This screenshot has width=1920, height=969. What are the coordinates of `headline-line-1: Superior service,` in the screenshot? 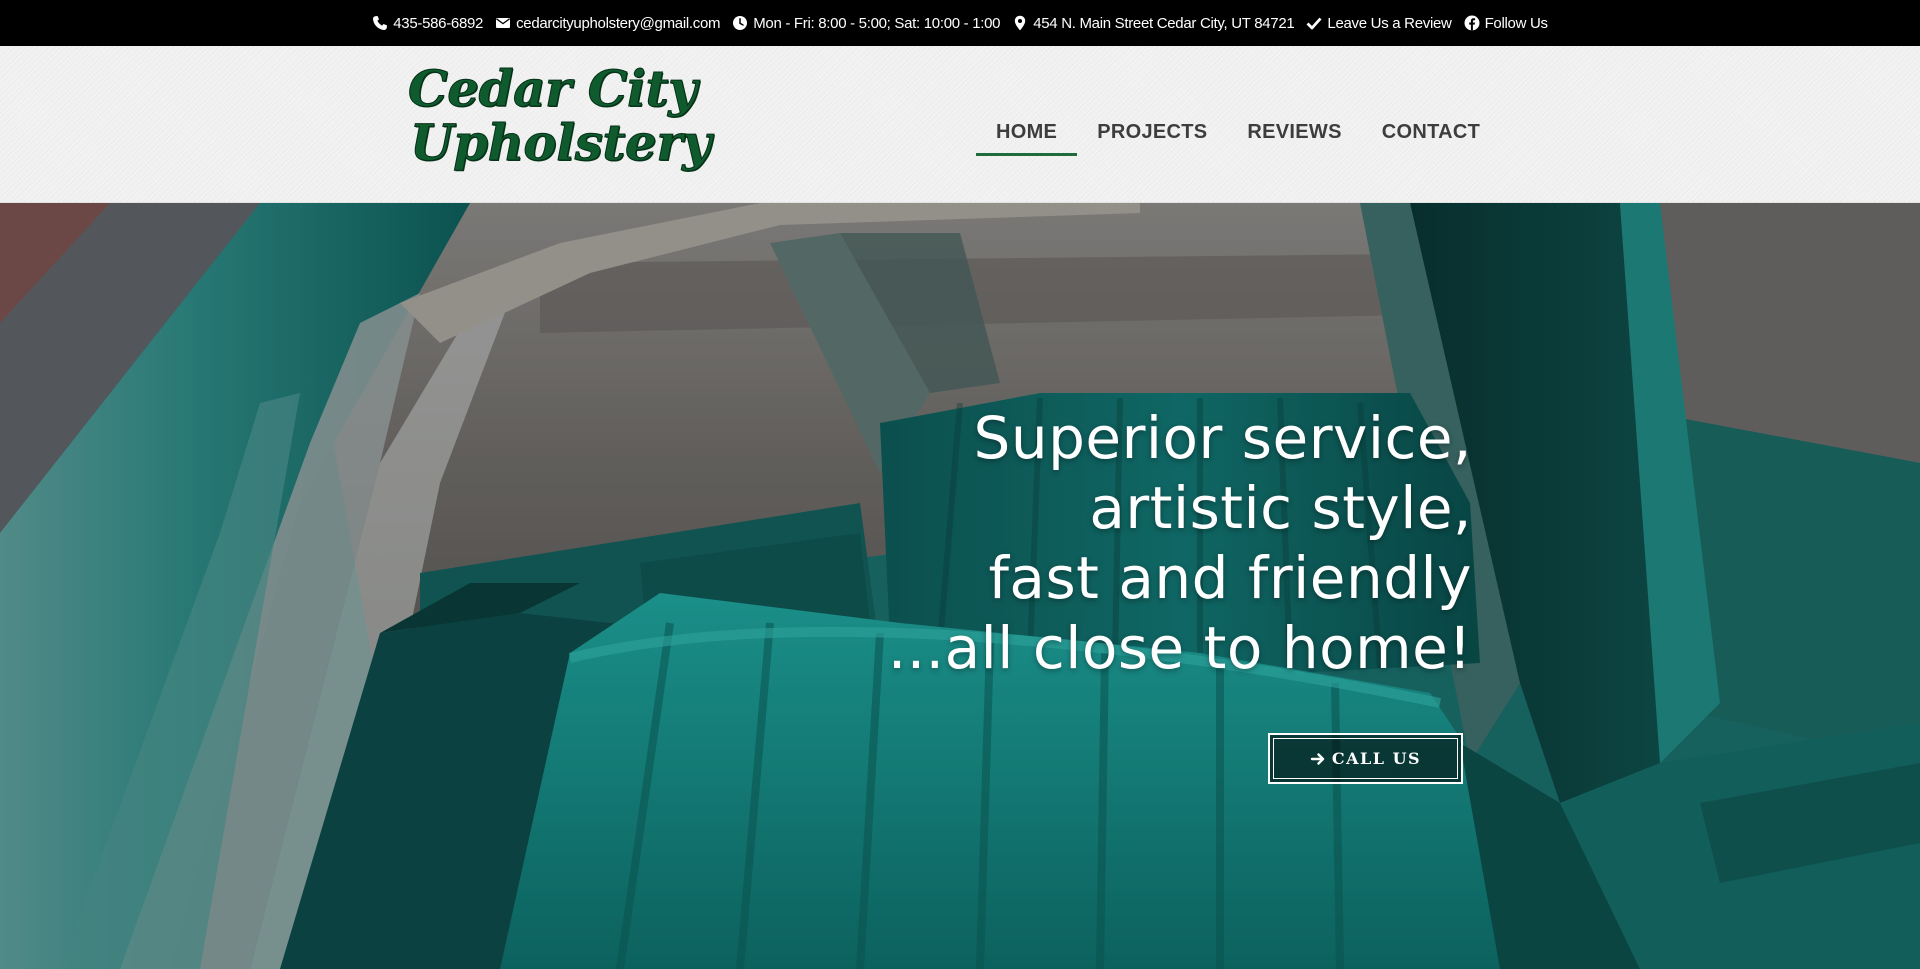 It's located at (1222, 438).